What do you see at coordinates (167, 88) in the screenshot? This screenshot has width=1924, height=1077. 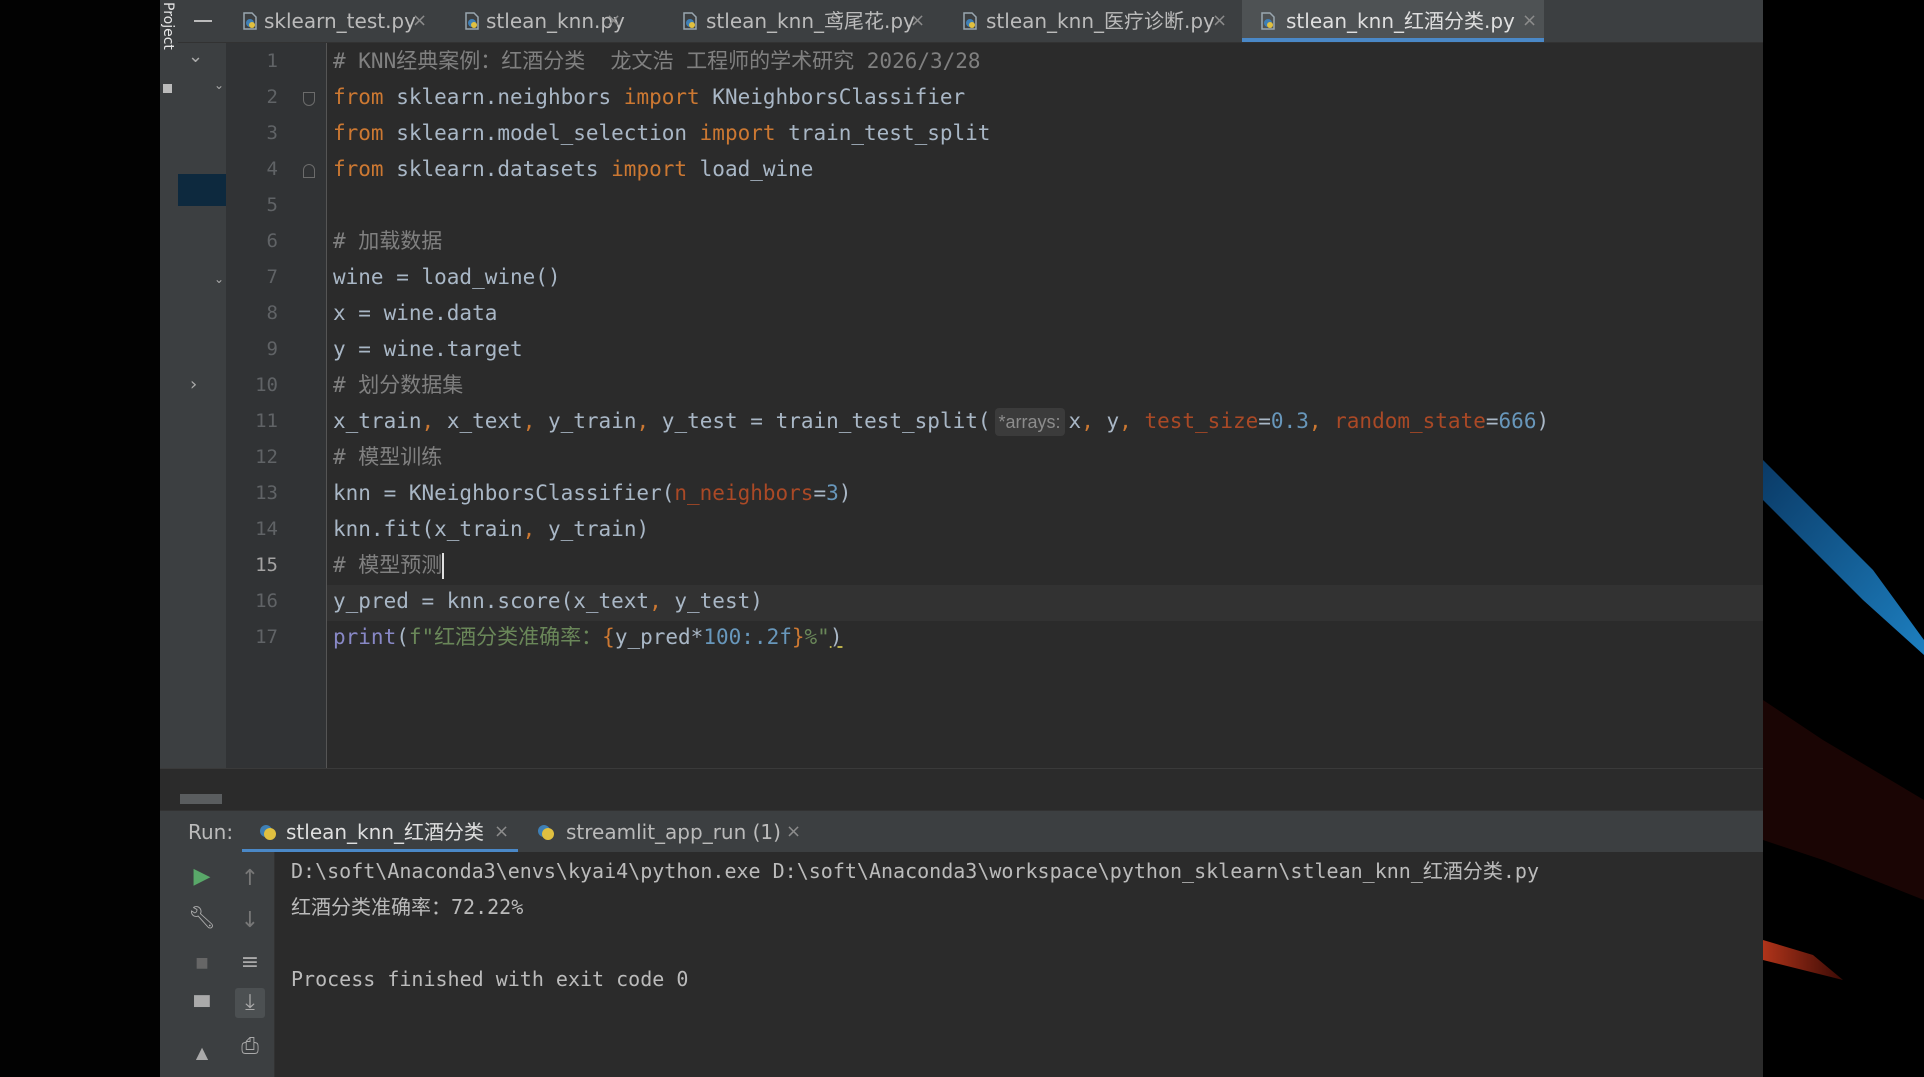 I see `project-tool-marker` at bounding box center [167, 88].